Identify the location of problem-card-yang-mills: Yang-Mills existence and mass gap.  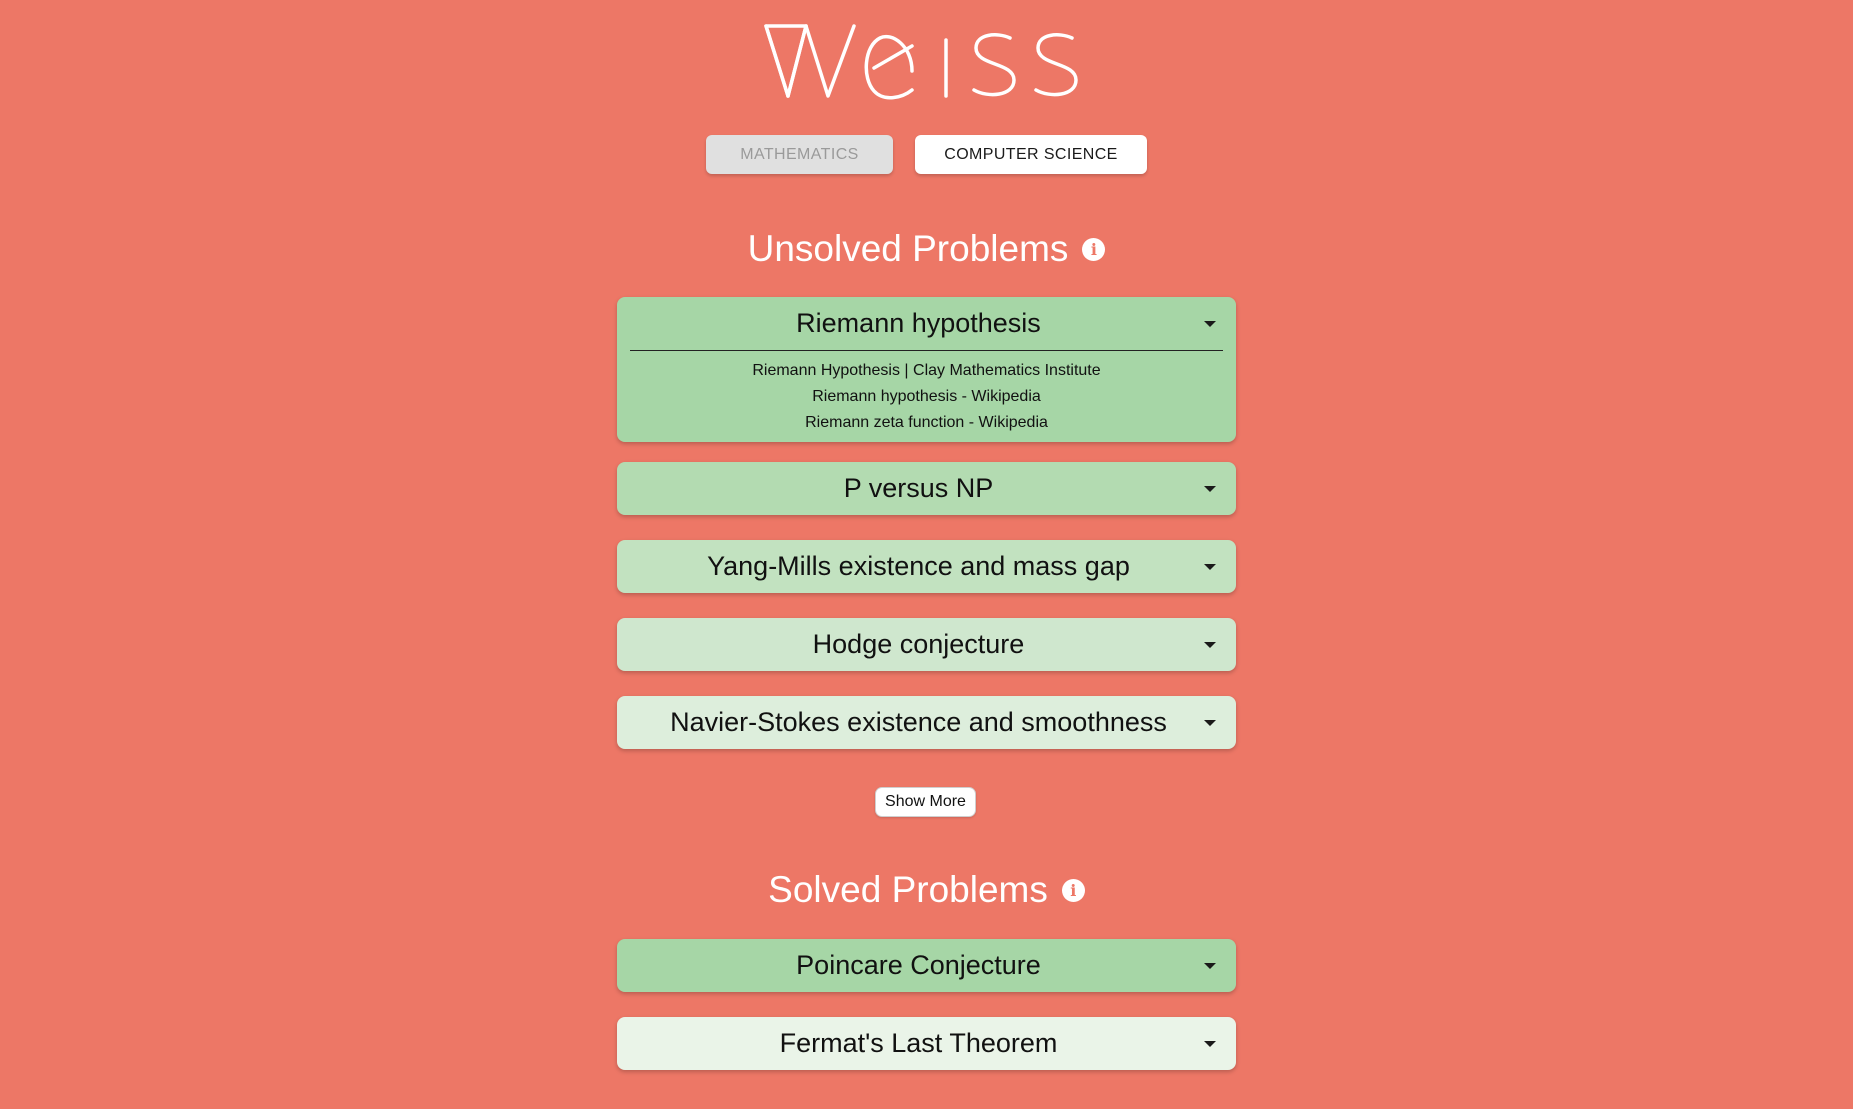
(926, 566).